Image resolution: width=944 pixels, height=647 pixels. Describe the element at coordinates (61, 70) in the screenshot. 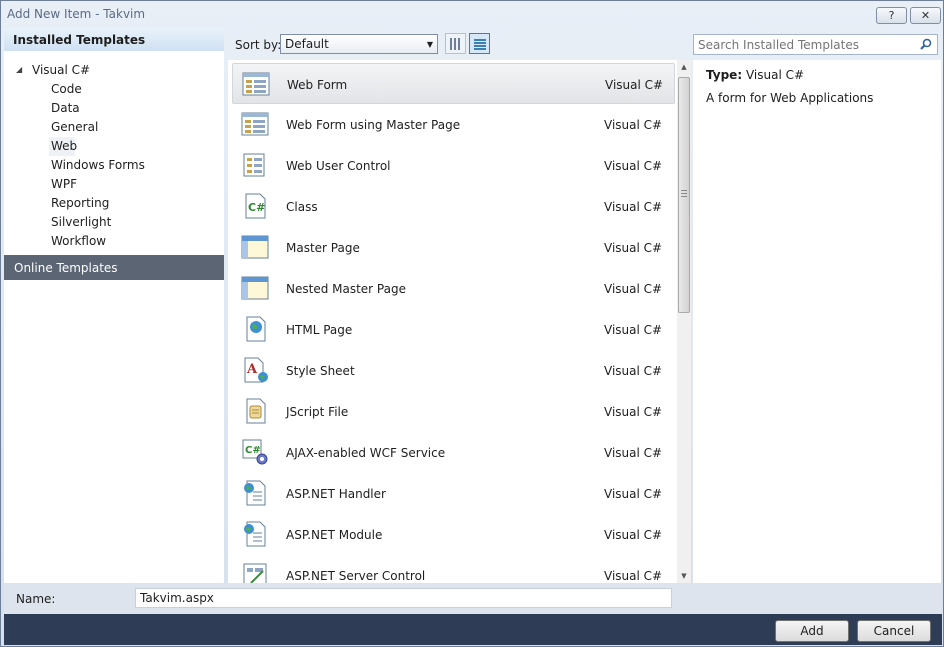

I see `tree-node-label: Visual C#` at that location.